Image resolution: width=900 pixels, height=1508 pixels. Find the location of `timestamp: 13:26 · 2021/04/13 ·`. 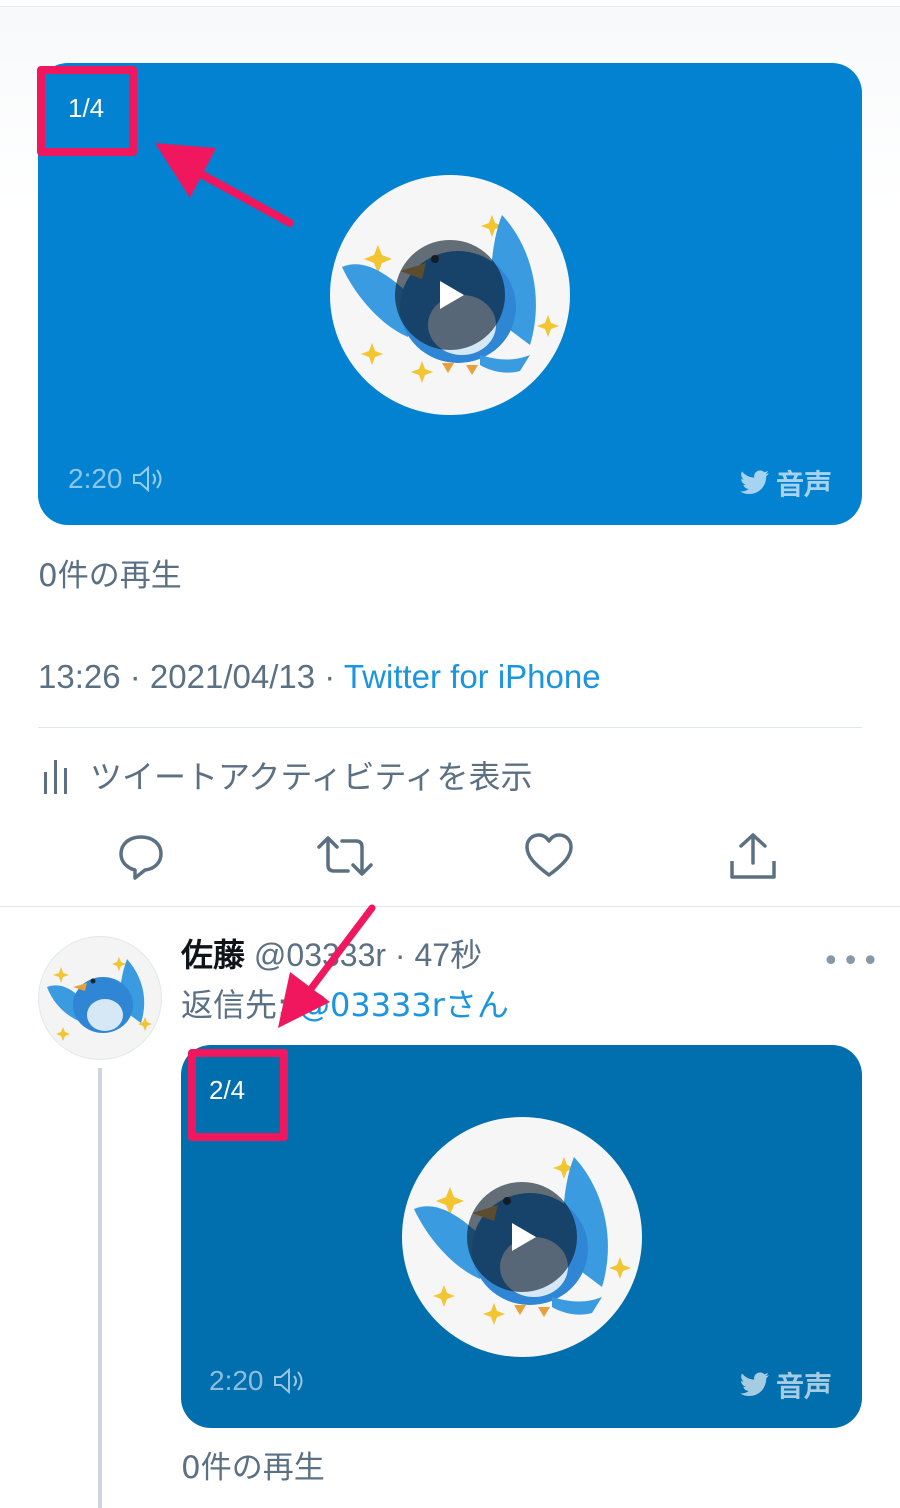

timestamp: 13:26 · 2021/04/13 · is located at coordinates (191, 676).